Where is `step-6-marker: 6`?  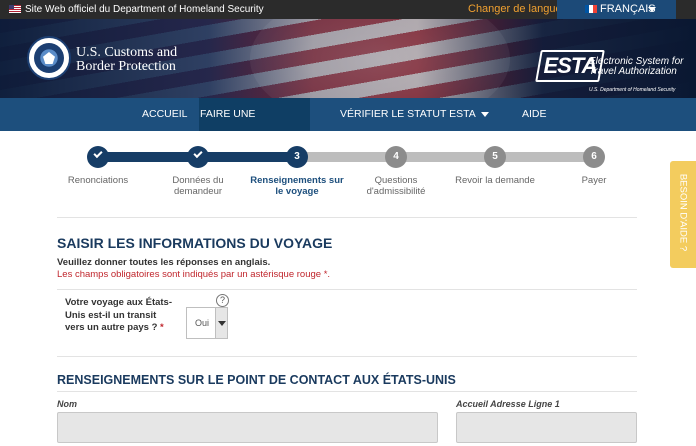 step-6-marker: 6 is located at coordinates (594, 157).